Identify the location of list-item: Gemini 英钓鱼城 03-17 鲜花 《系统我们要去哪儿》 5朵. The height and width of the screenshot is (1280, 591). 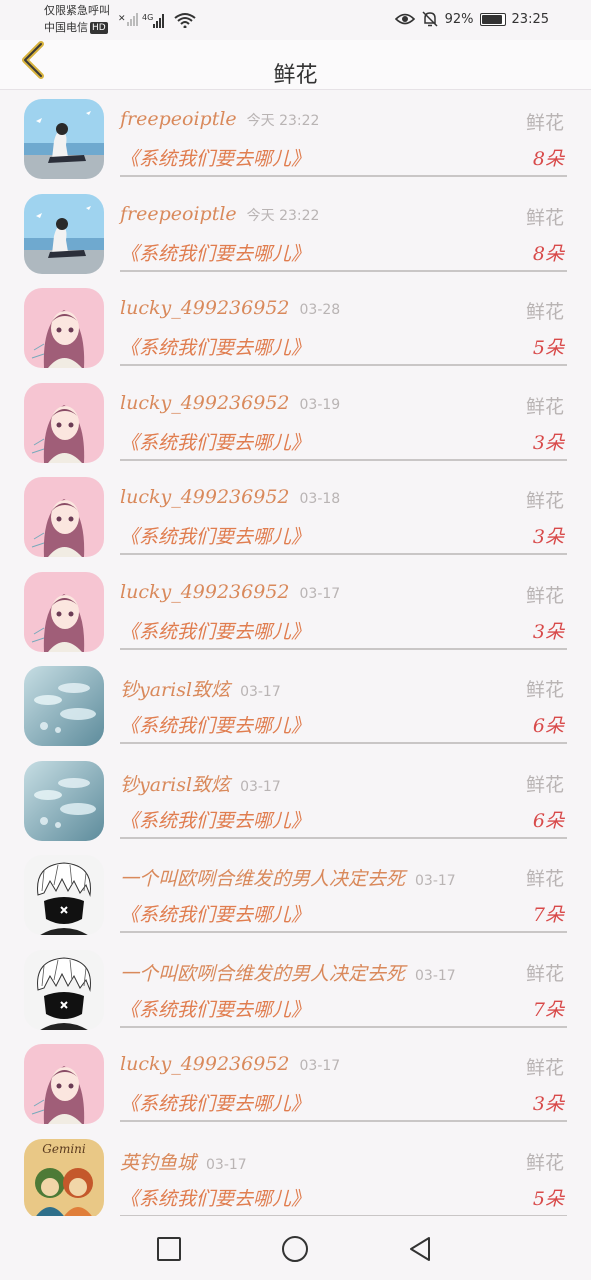
(295, 1179).